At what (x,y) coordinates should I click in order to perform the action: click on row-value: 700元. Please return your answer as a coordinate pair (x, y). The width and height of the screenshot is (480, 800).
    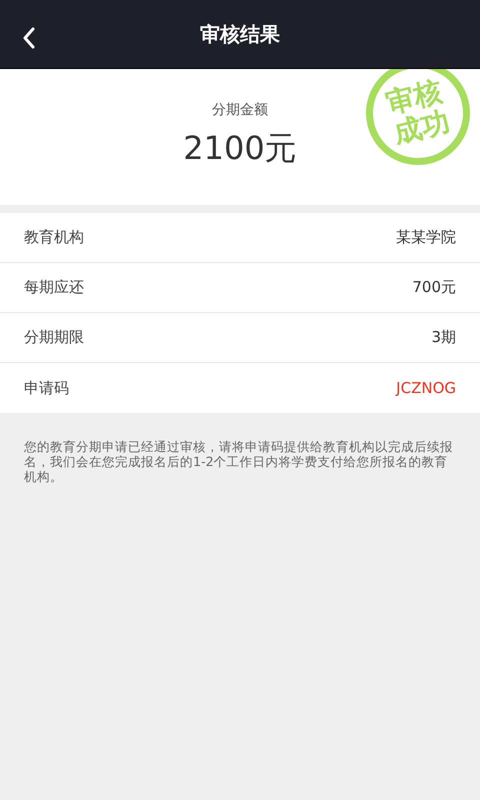
    Looking at the image, I should click on (434, 287).